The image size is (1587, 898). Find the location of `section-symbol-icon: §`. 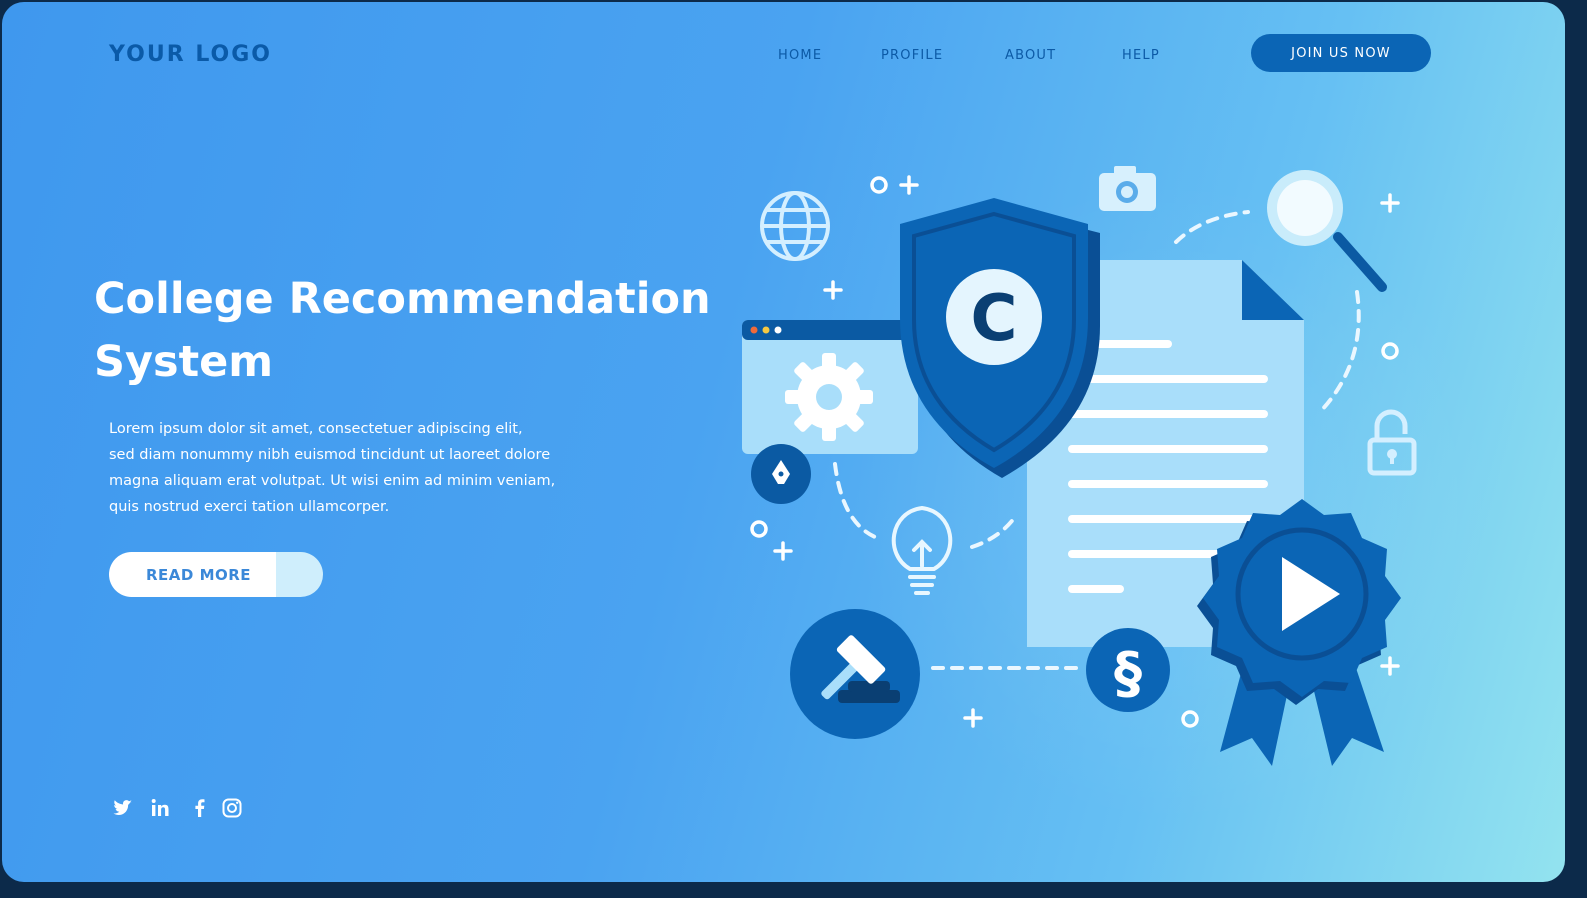

section-symbol-icon: § is located at coordinates (1128, 670).